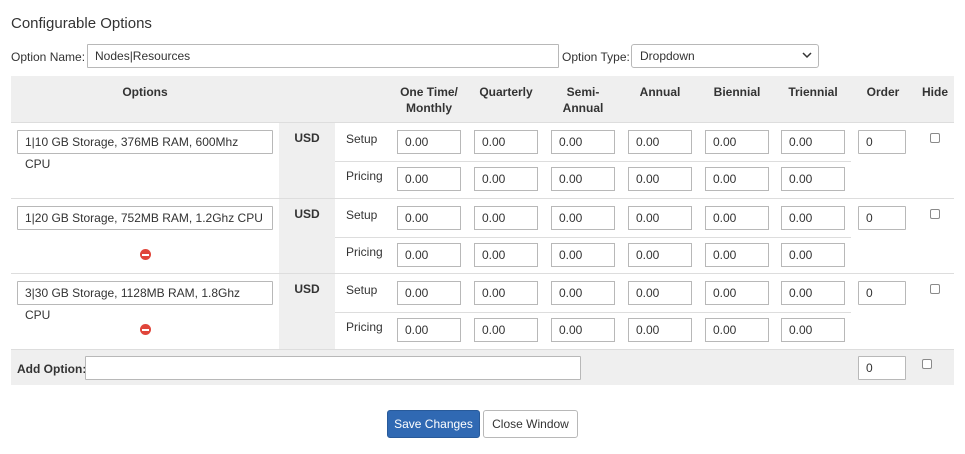 This screenshot has width=965, height=454. What do you see at coordinates (81, 23) in the screenshot?
I see `page-title: Configurable Options` at bounding box center [81, 23].